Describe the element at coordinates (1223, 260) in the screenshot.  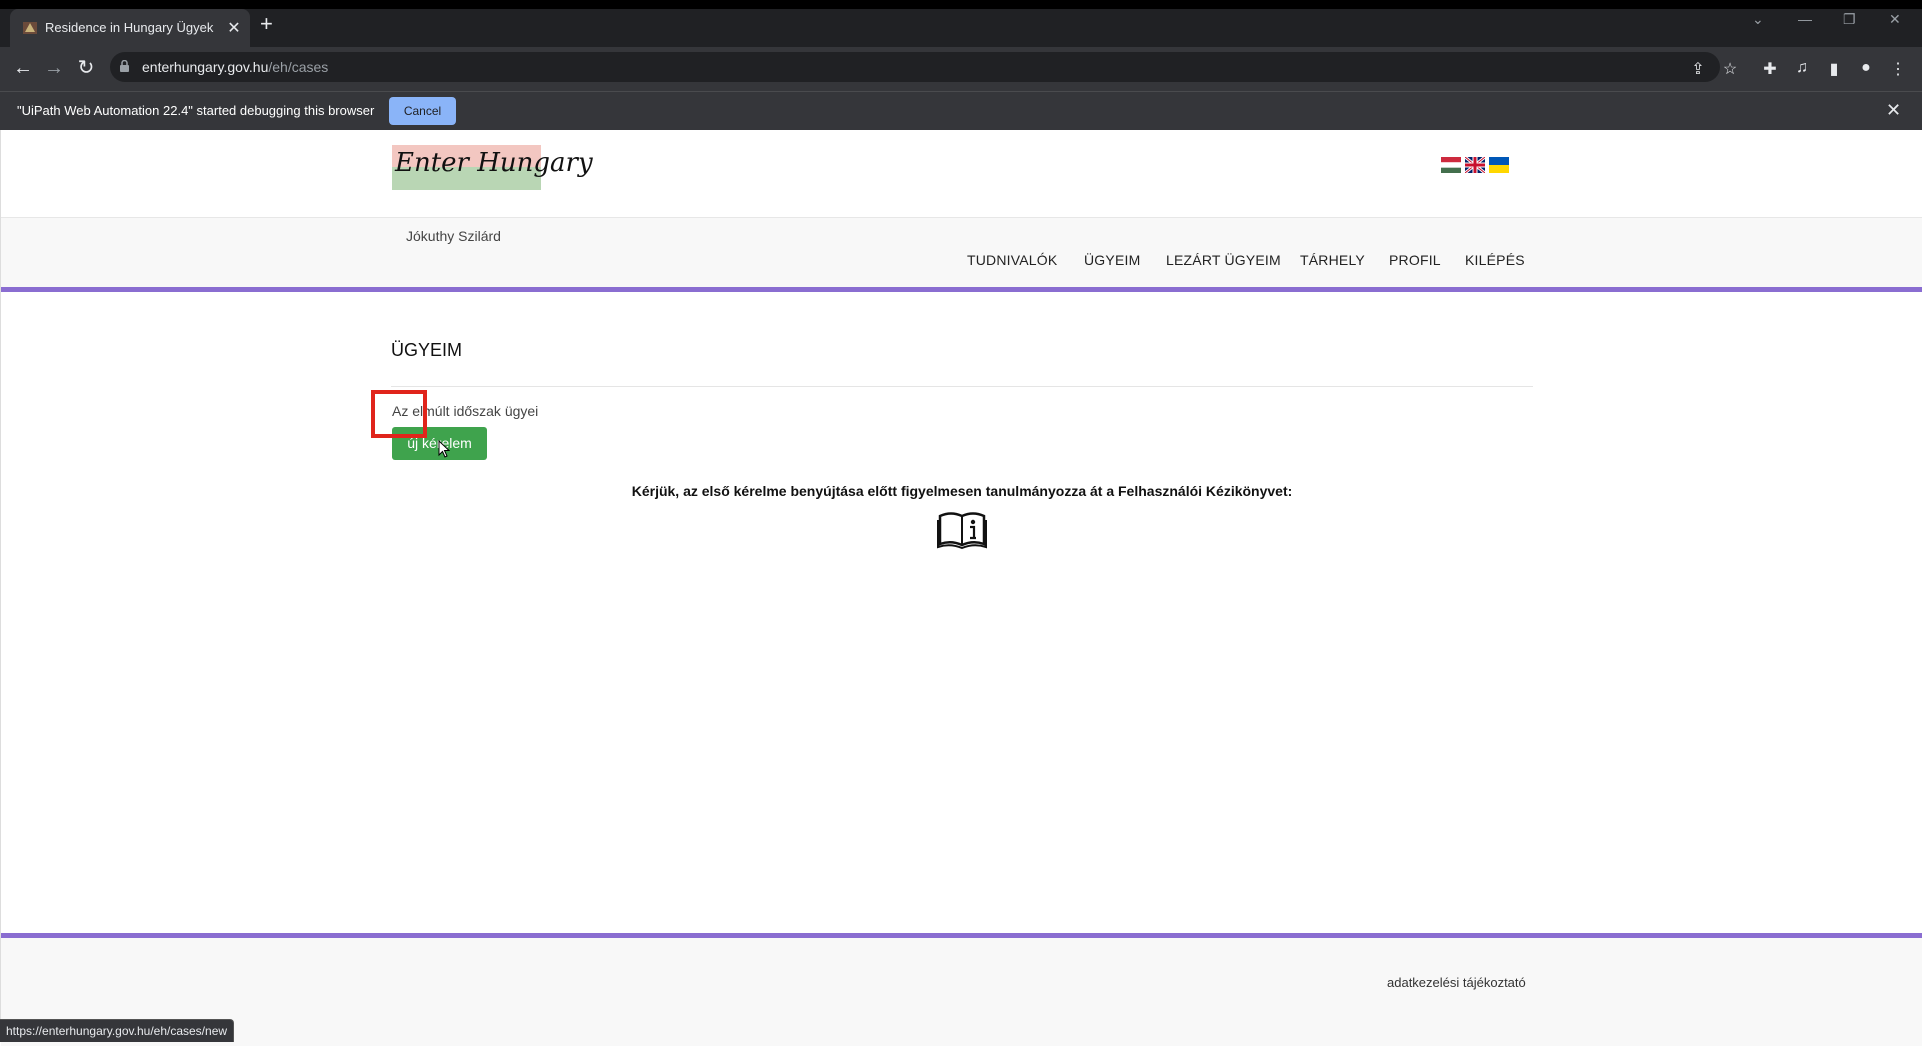
I see `nav-lezart-ugyeim: LEZÁRT ÜGYEIM` at that location.